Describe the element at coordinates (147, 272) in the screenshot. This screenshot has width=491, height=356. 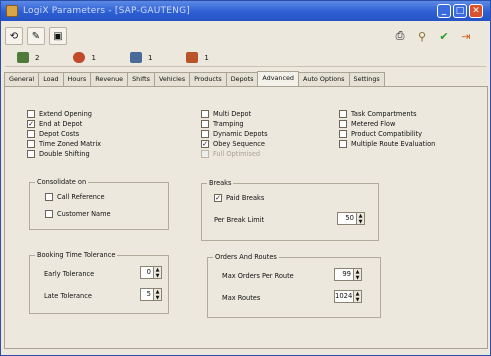
I see `early-tolerance-input: 0` at that location.